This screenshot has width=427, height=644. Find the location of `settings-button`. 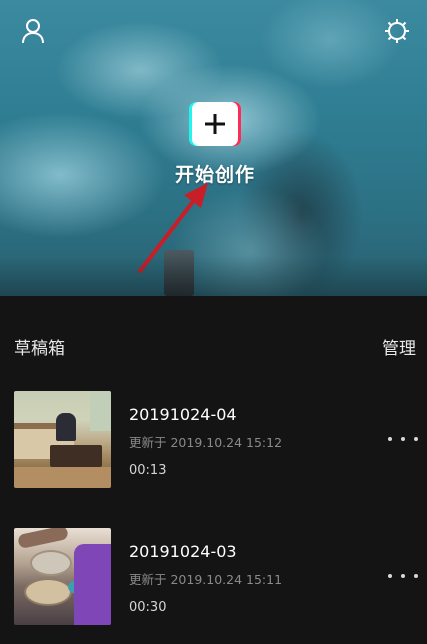

settings-button is located at coordinates (397, 31).